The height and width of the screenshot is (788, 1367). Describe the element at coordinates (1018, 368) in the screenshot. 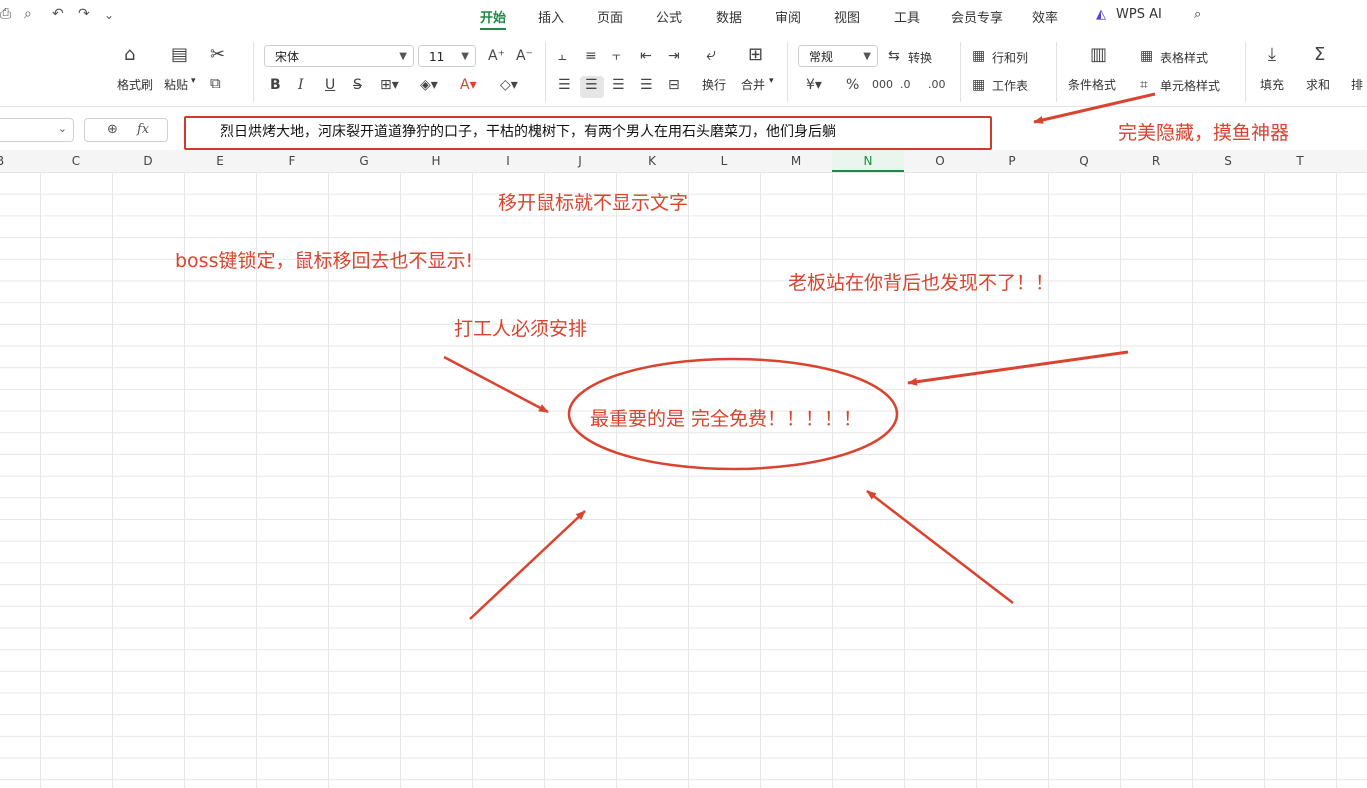

I see `arrow-upper-right` at that location.